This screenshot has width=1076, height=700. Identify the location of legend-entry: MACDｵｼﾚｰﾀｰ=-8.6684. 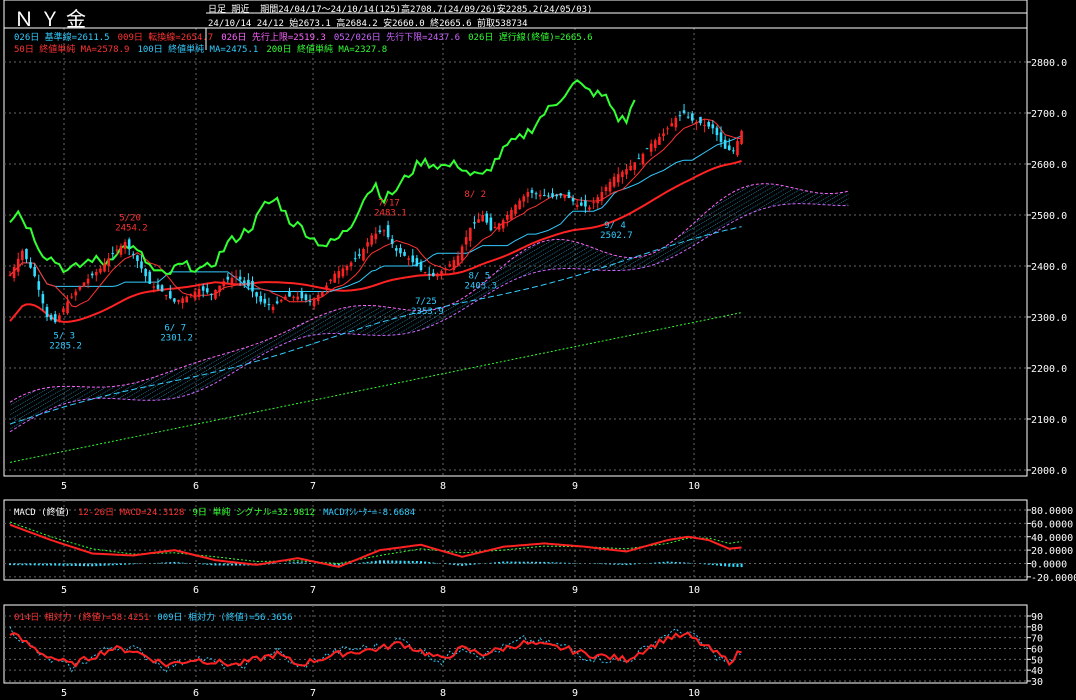
(369, 513).